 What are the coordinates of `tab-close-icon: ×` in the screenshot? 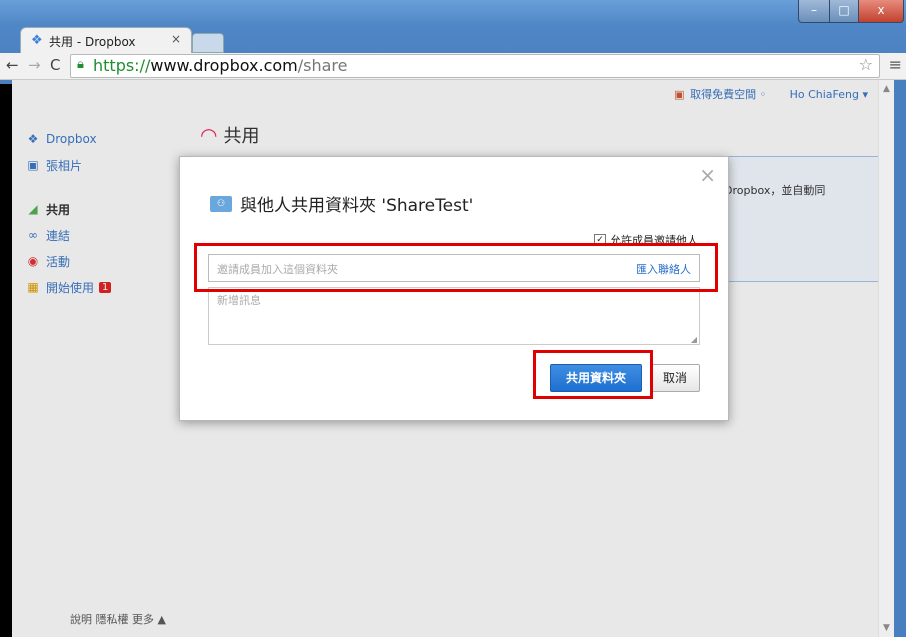 It's located at (176, 39).